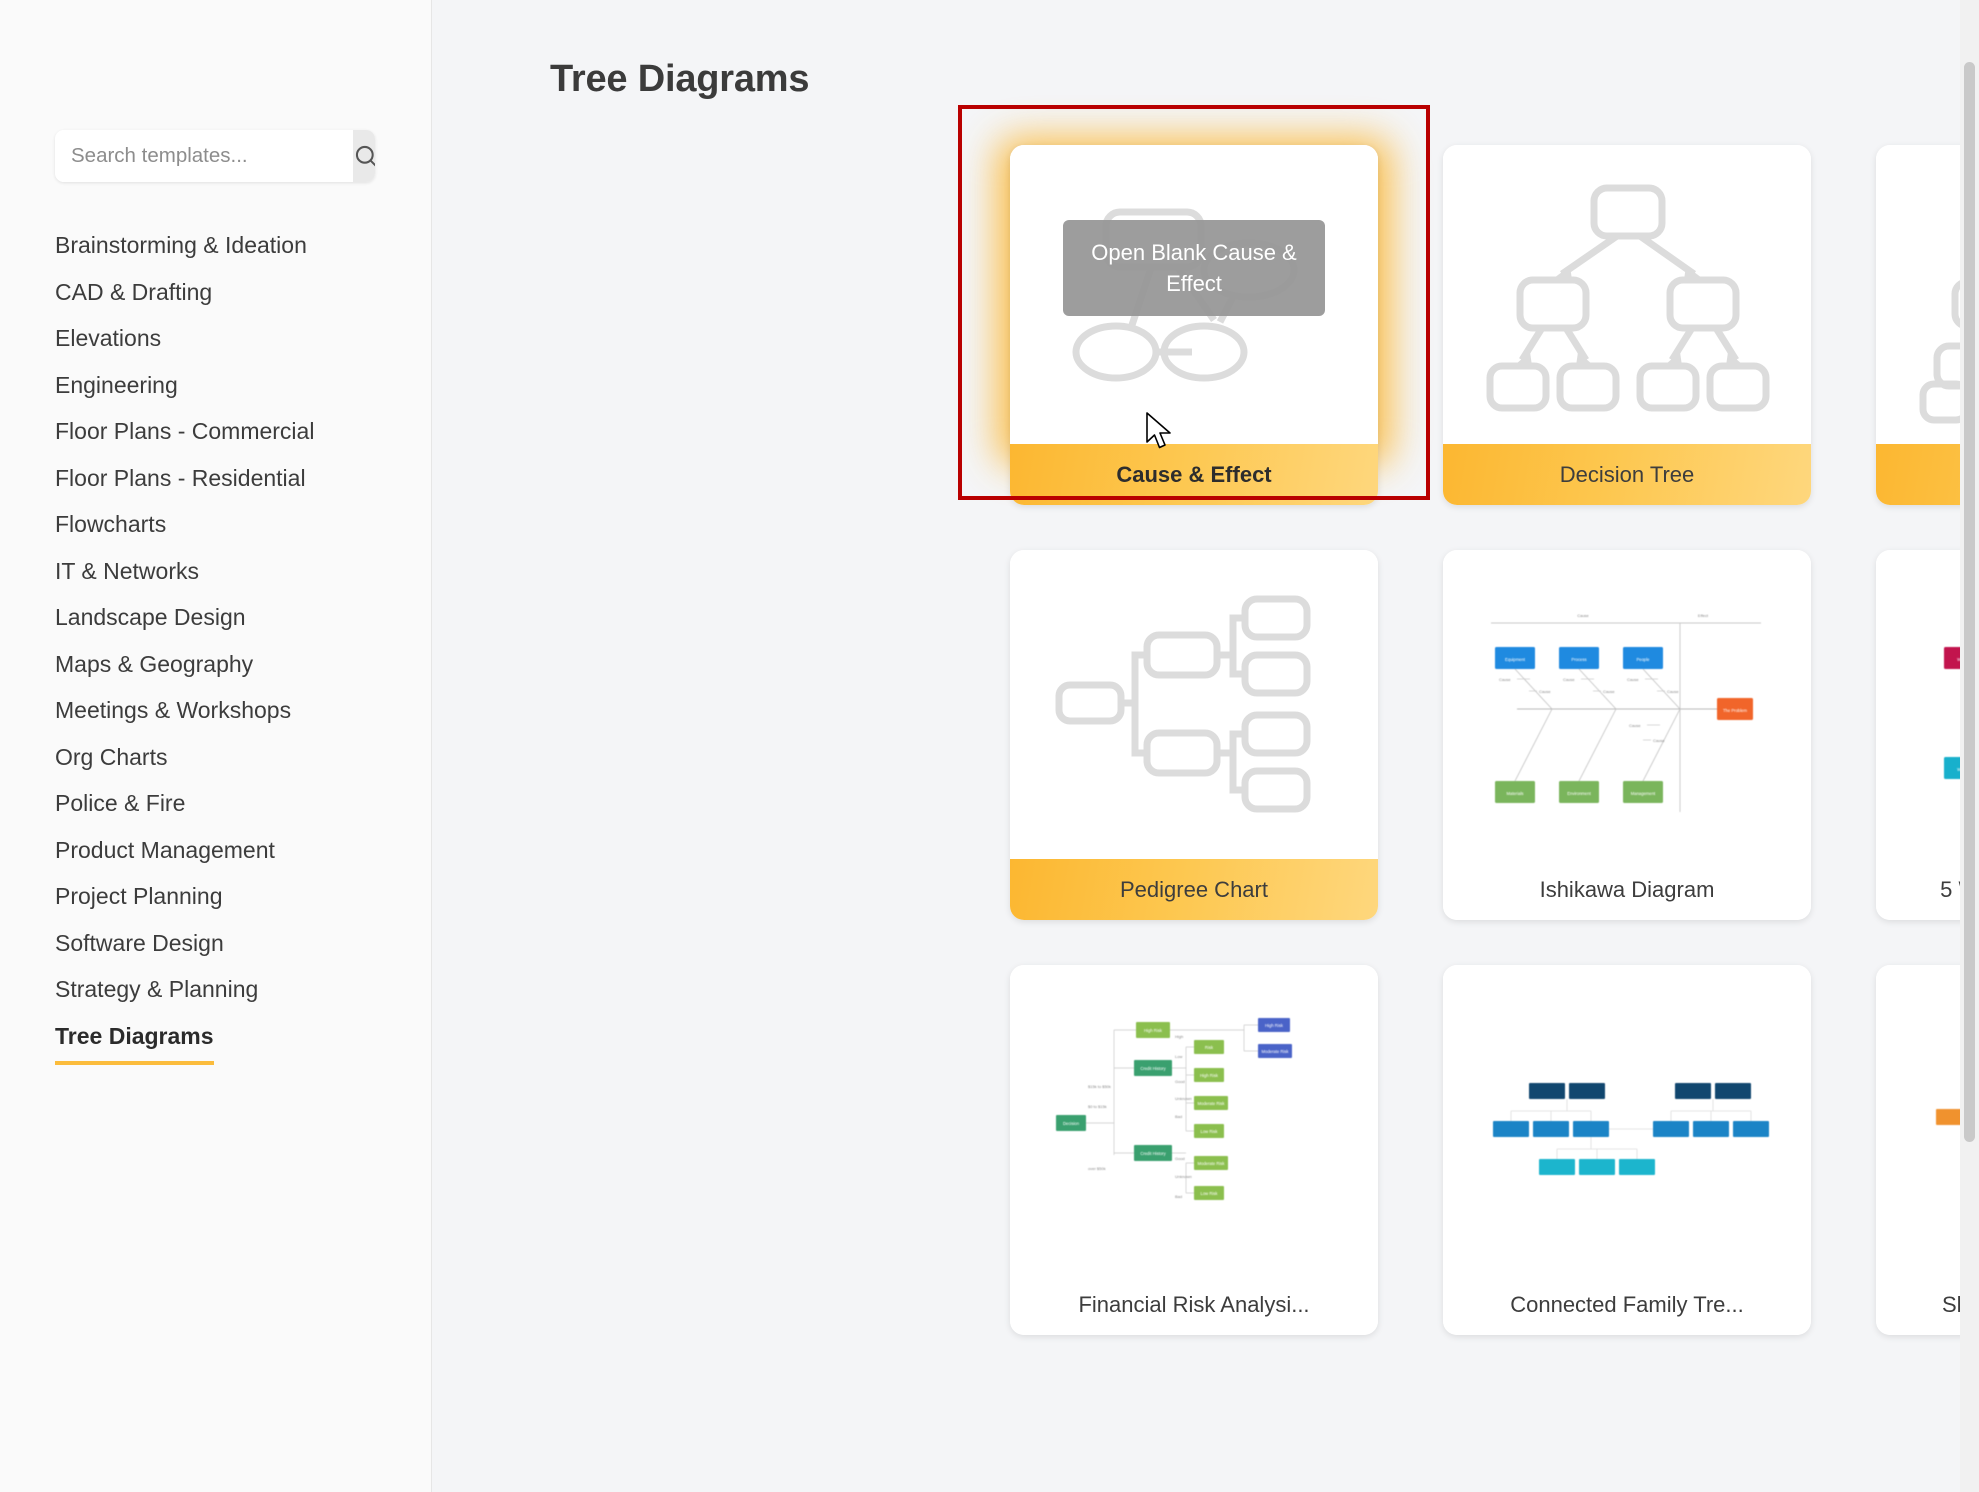  I want to click on svg-text: Risk, so click(1209, 1047).